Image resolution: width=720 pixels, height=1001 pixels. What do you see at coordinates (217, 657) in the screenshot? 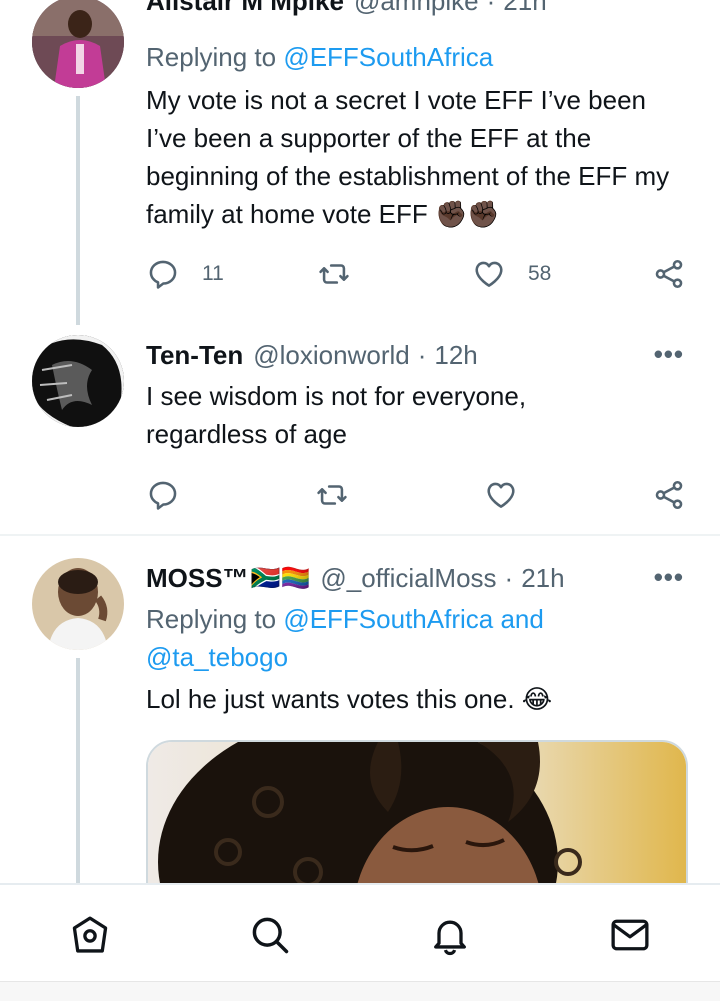
I see `replying-to-link-2: @ta_tebogo` at bounding box center [217, 657].